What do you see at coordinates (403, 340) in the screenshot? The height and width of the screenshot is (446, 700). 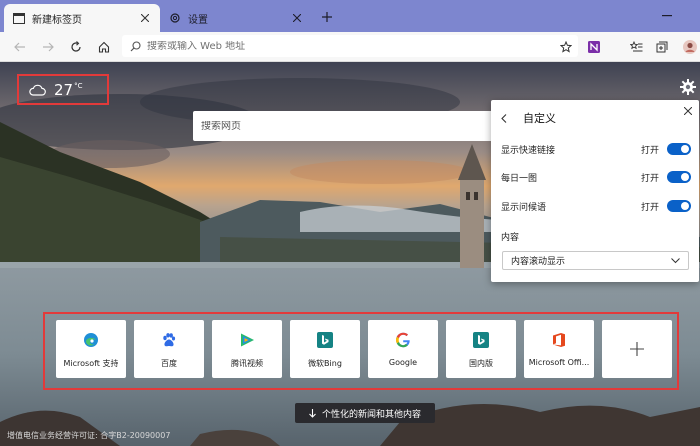 I see `google-icon` at bounding box center [403, 340].